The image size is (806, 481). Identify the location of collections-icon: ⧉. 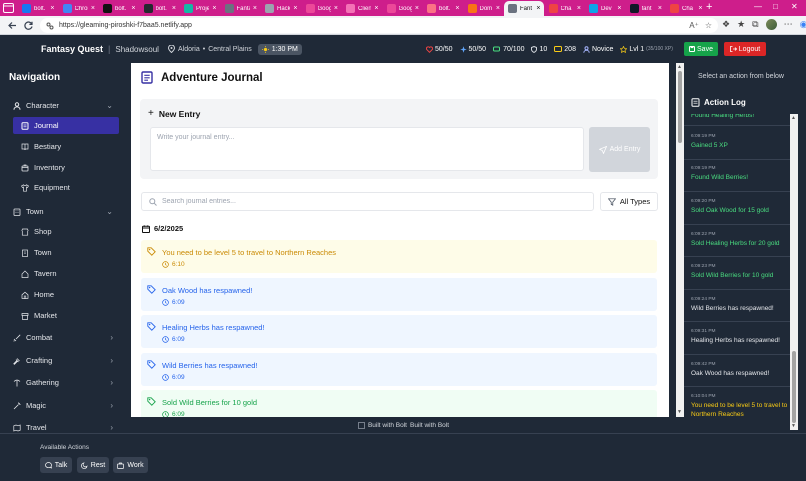
(755, 24).